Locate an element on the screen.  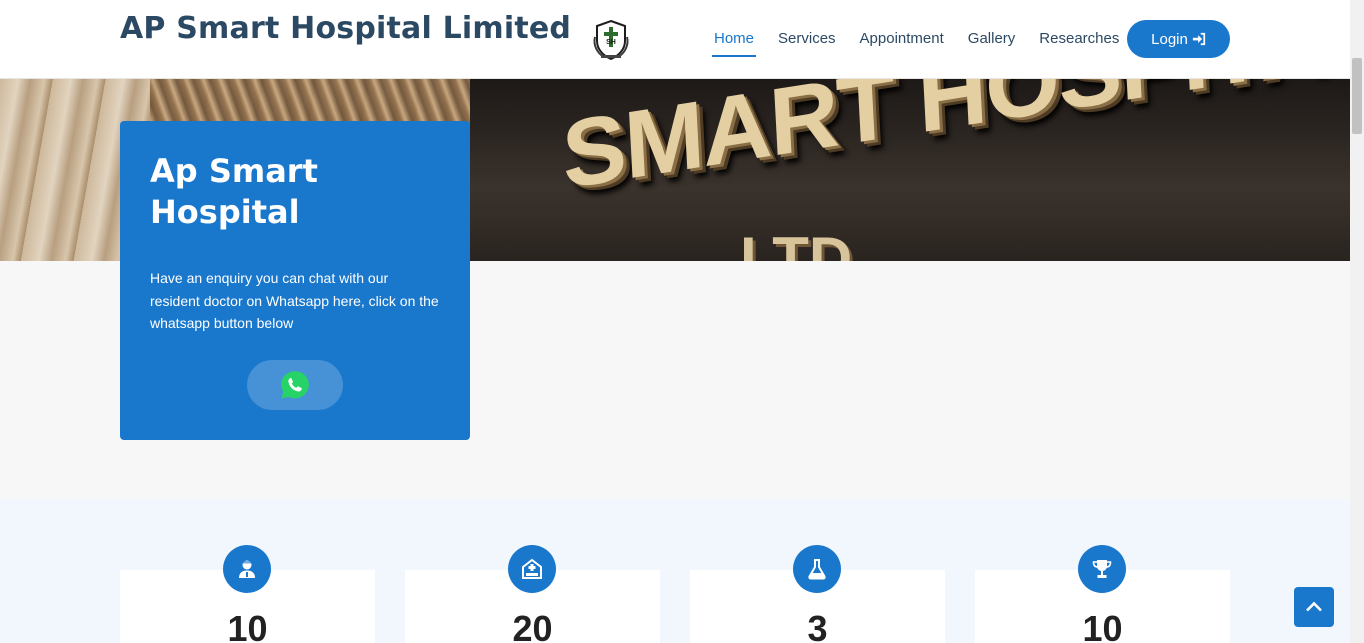
back-to-top-button is located at coordinates (1314, 607).